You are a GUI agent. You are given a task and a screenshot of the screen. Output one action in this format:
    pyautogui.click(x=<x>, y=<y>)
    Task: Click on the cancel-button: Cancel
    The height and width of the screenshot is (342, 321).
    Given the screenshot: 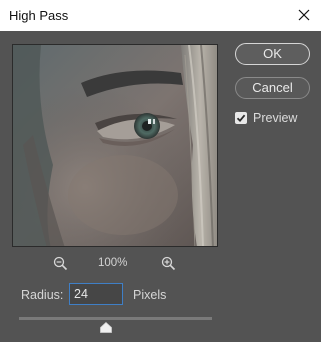 What is the action you would take?
    pyautogui.click(x=272, y=88)
    